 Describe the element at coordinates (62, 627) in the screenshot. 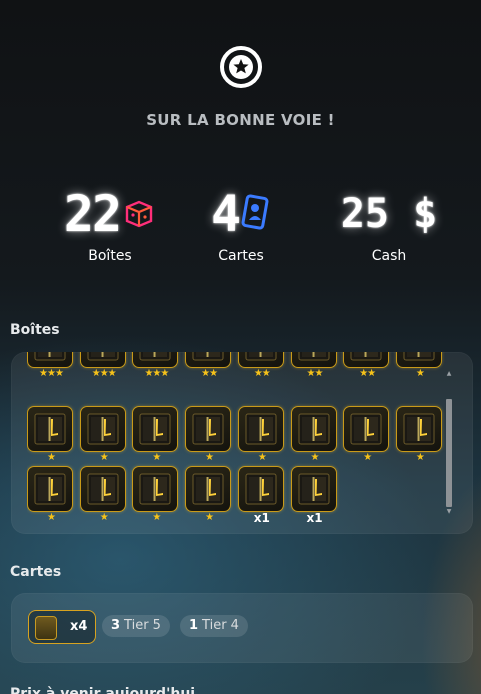

I see `card-stack: x4` at that location.